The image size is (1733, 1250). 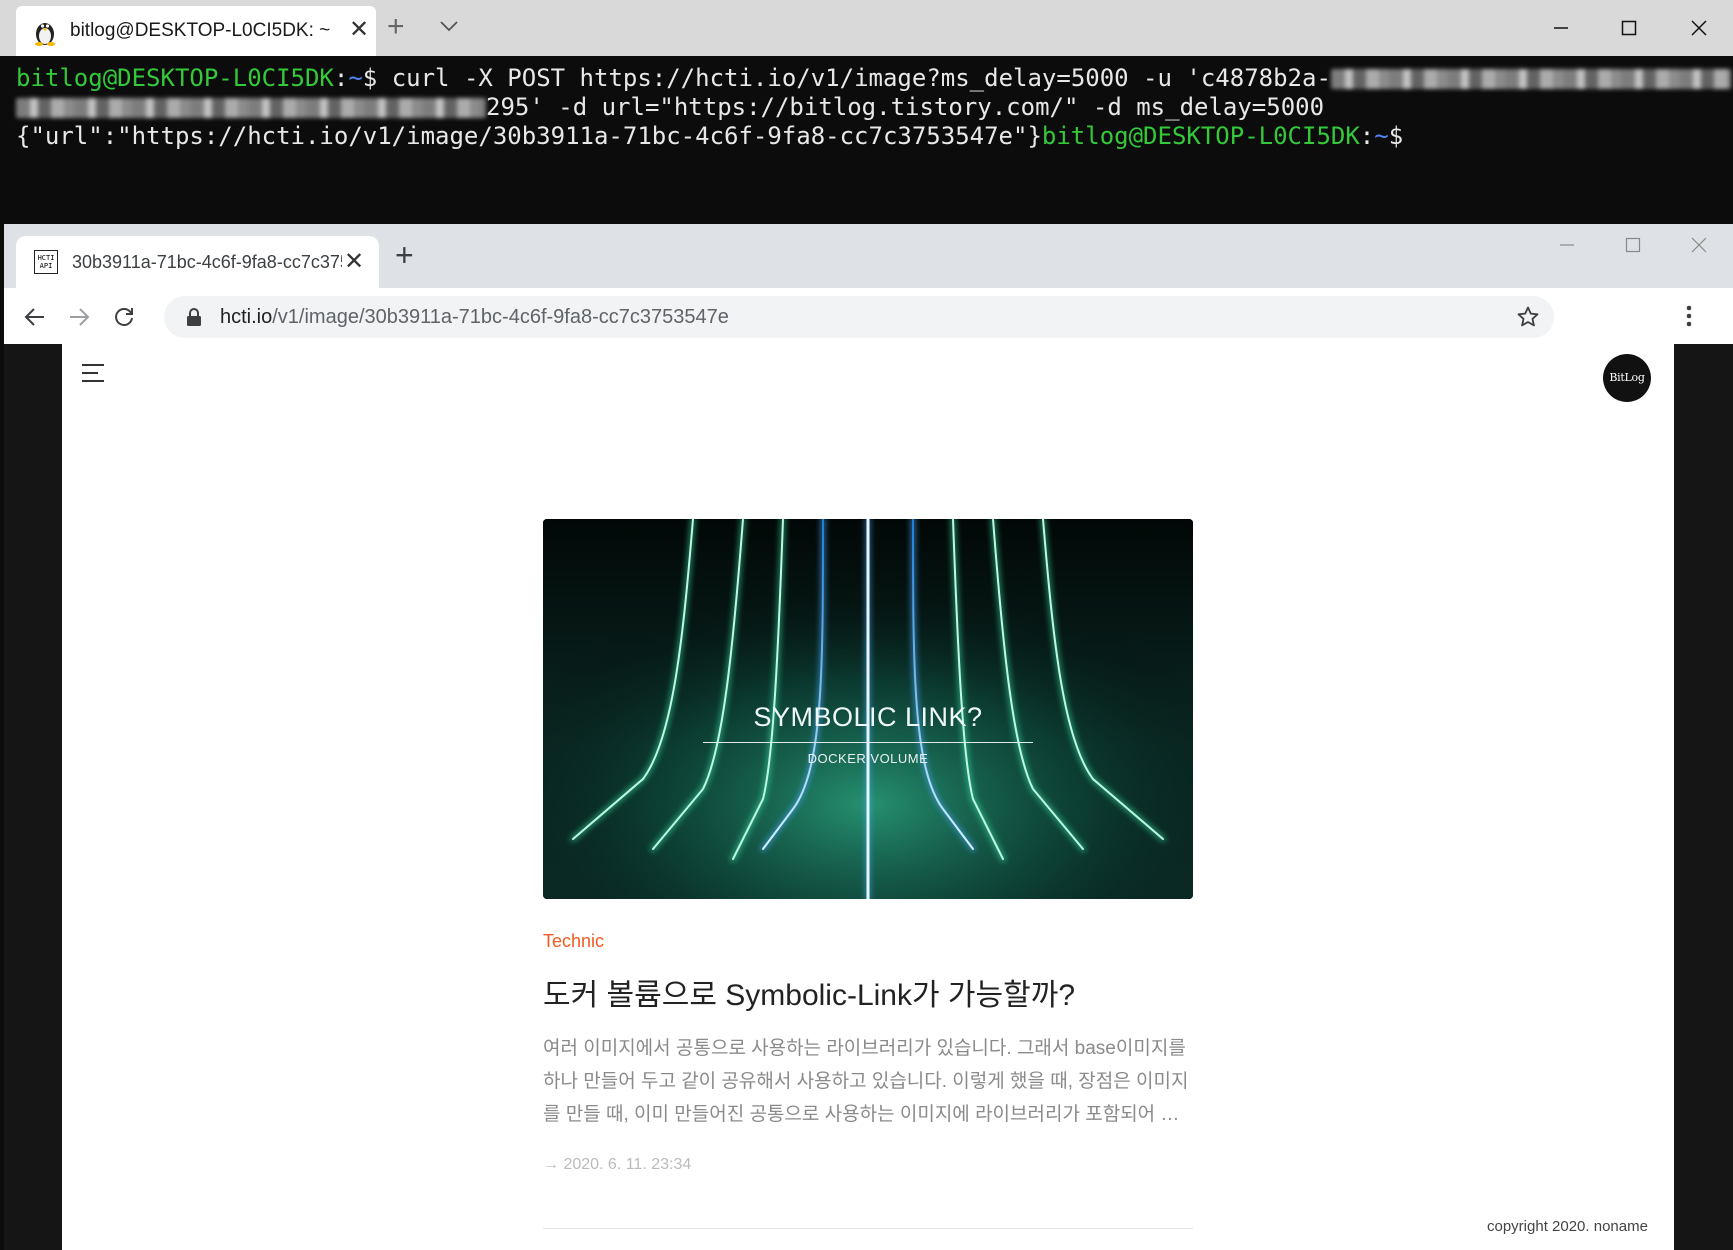 What do you see at coordinates (124, 317) in the screenshot?
I see `reload-icon` at bounding box center [124, 317].